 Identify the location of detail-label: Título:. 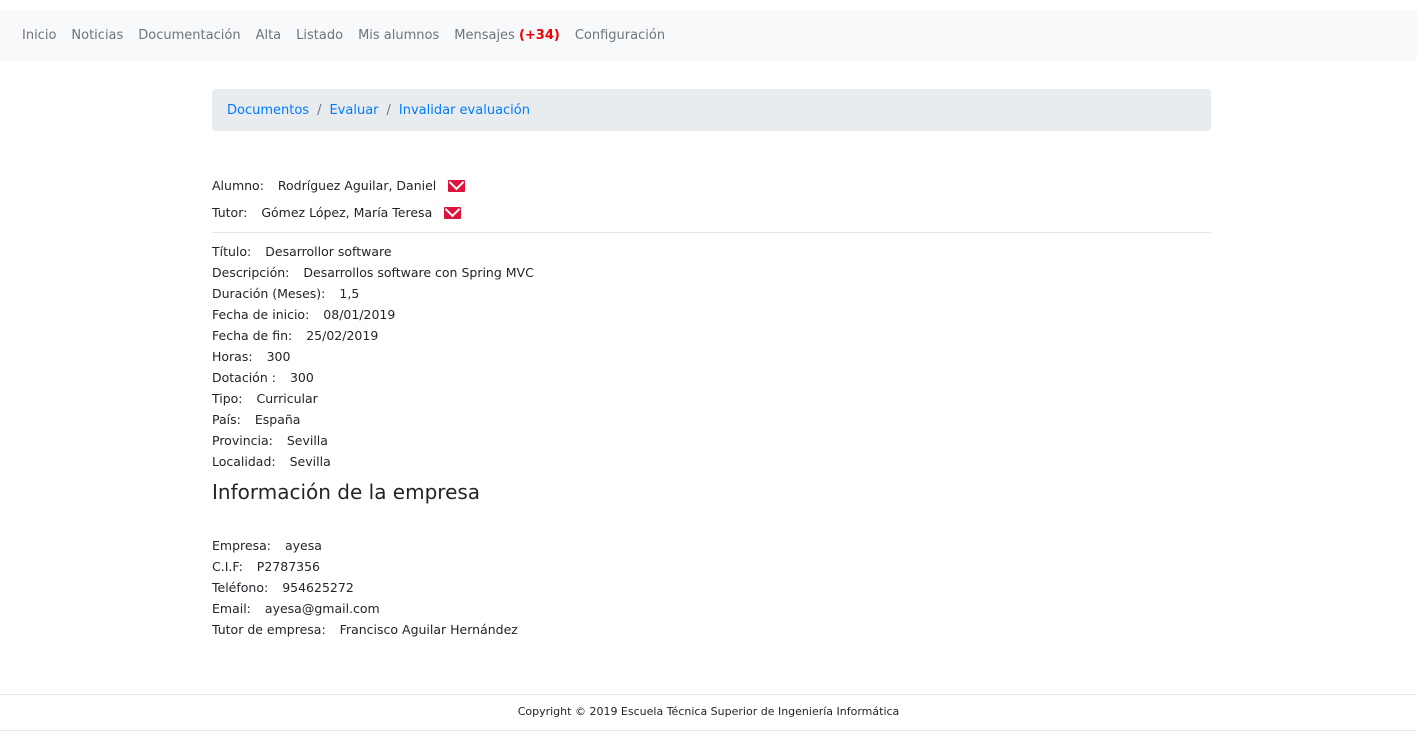
(232, 251).